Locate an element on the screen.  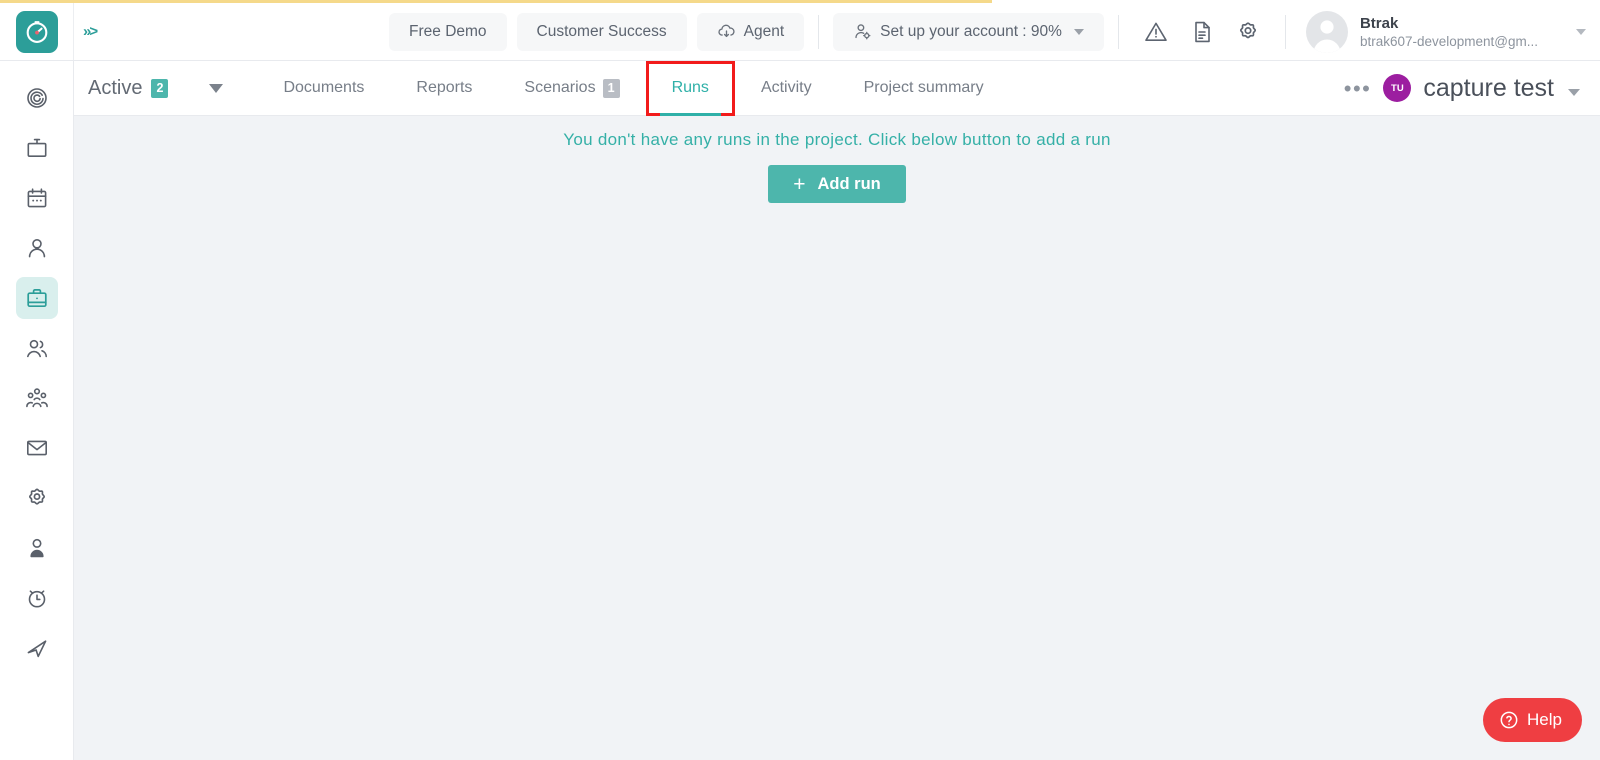
tab-runs-label: Runs is located at coordinates (690, 87).